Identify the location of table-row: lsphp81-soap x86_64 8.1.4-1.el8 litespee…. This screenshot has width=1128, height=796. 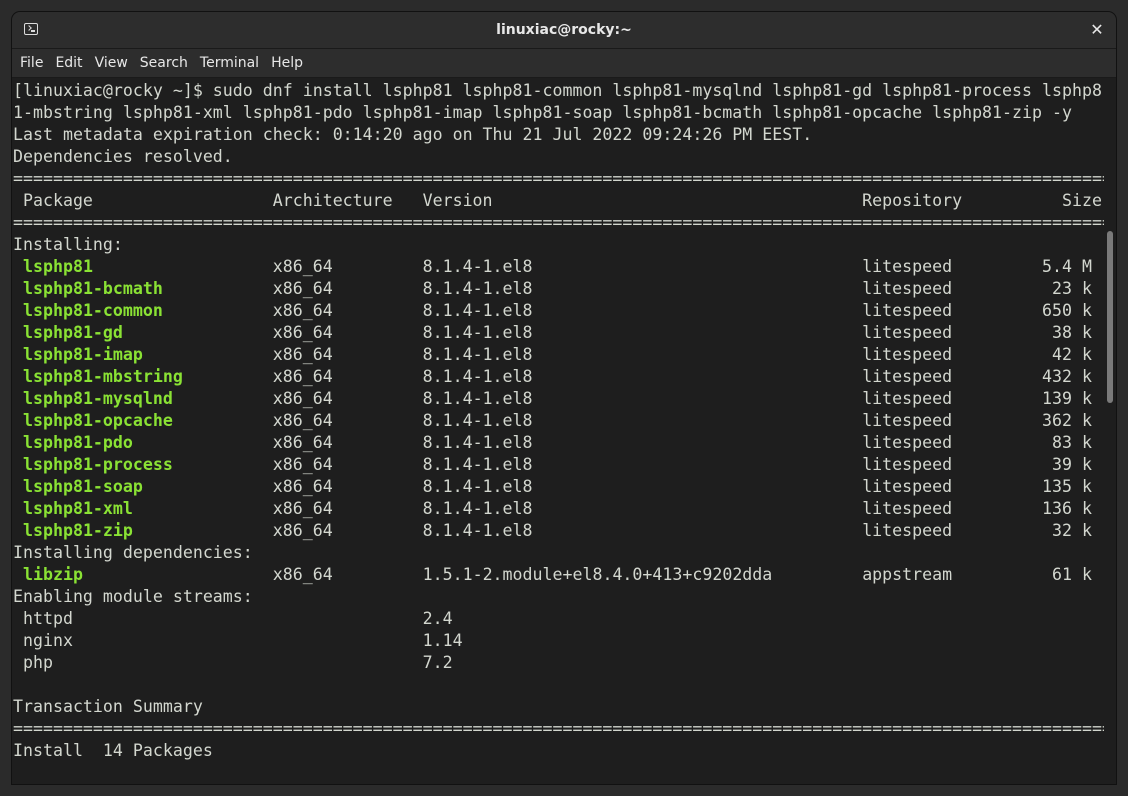
(558, 487).